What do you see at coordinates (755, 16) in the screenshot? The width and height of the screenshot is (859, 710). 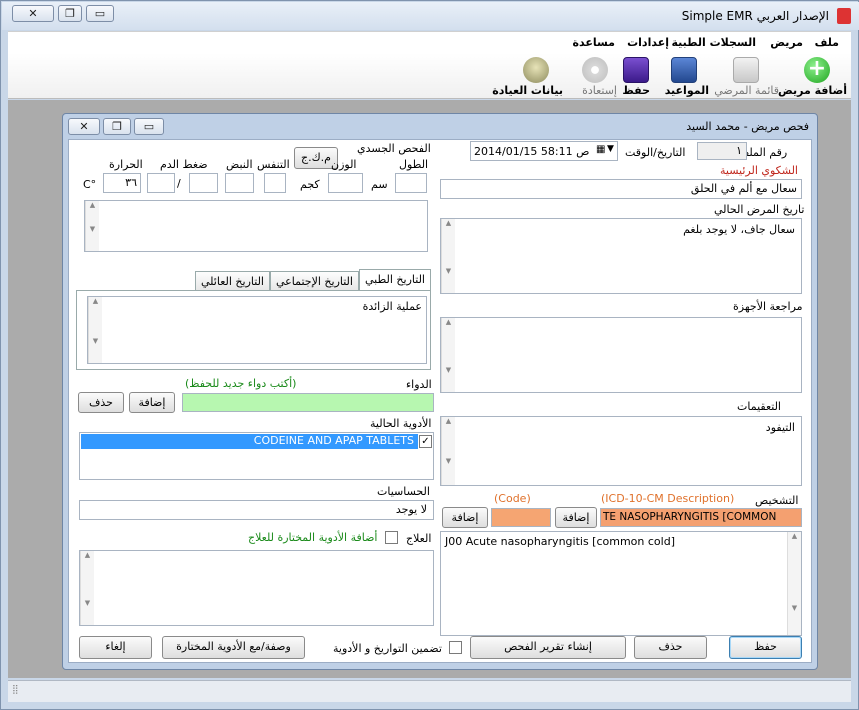 I see `window-title: Simple EMR الإصدار العربي` at bounding box center [755, 16].